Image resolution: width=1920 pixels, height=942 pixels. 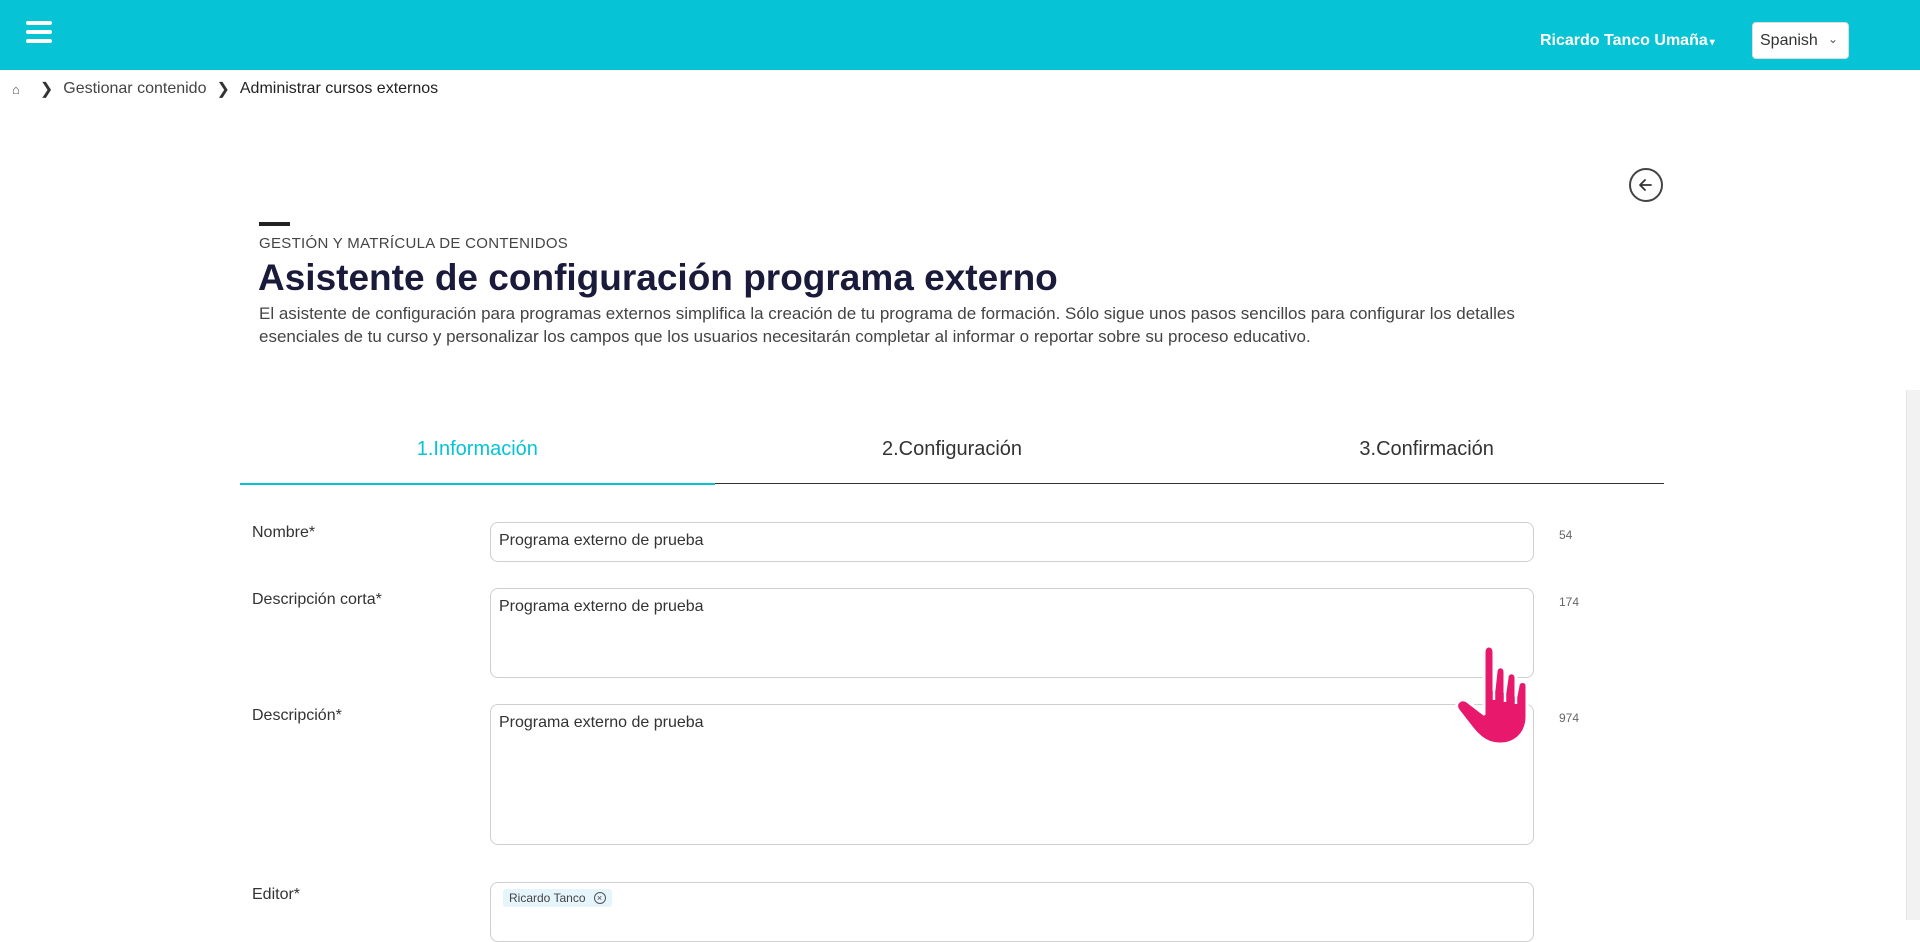 I want to click on language-select: Spanish ⌄, so click(x=1800, y=40).